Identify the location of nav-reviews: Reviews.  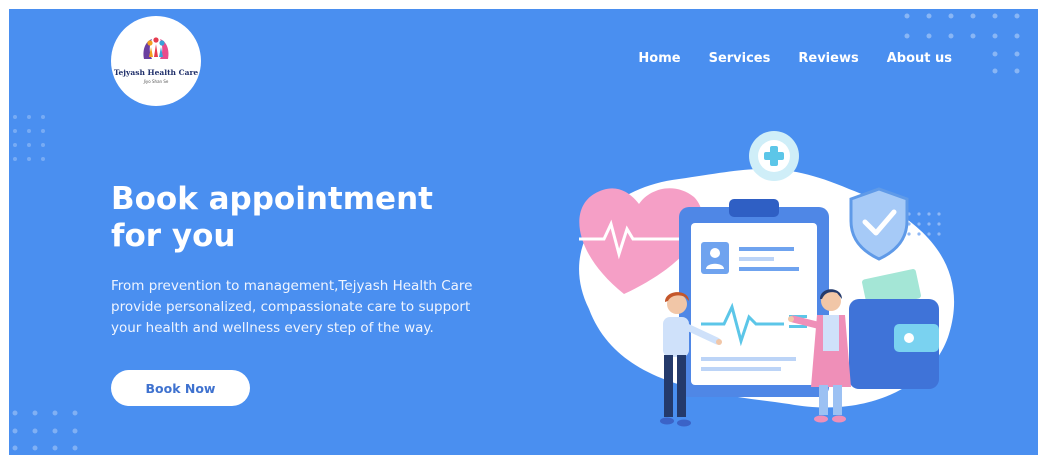
(828, 58).